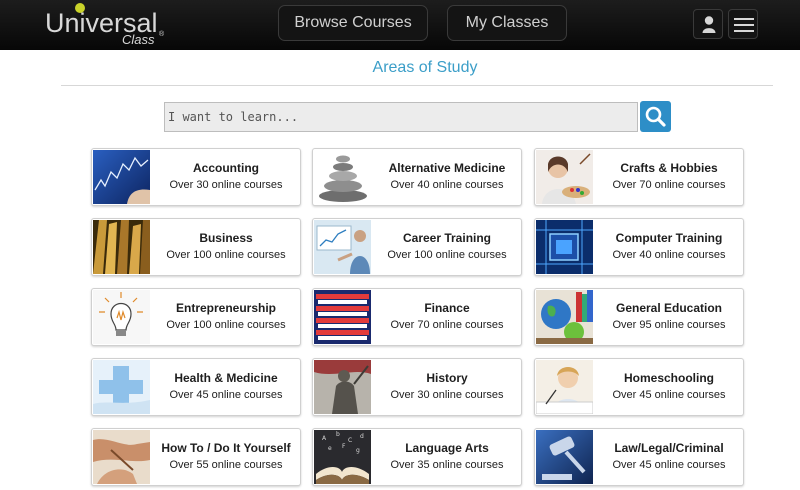  I want to click on category-name: How To / Do It Yourself, so click(226, 448).